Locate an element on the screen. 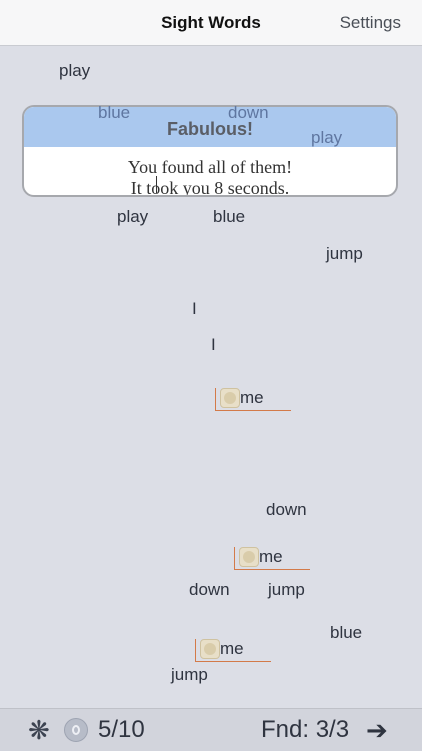 The image size is (422, 751). settings-button: Settings is located at coordinates (370, 23).